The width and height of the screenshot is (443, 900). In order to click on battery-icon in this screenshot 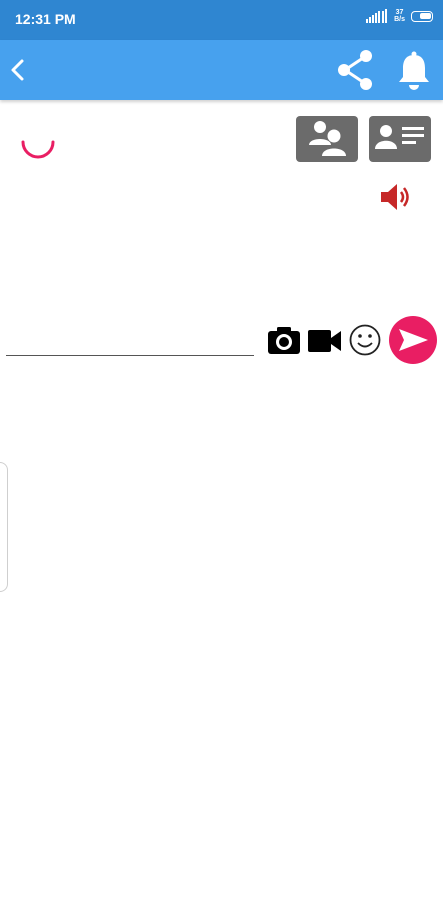, I will do `click(422, 16)`.